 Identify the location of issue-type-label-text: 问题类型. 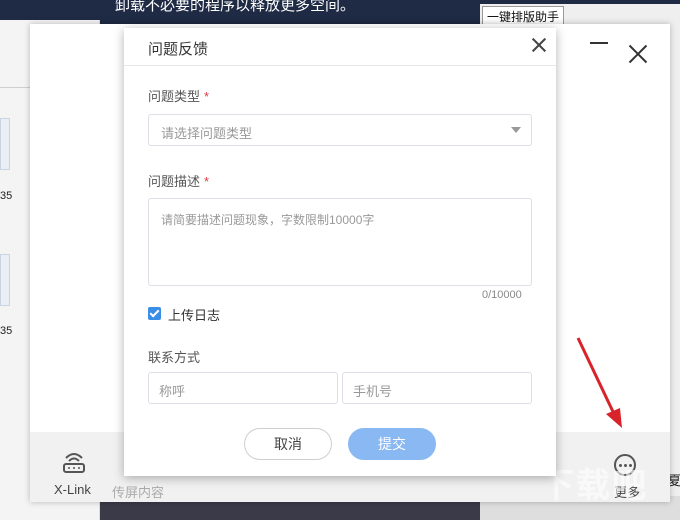
(174, 96).